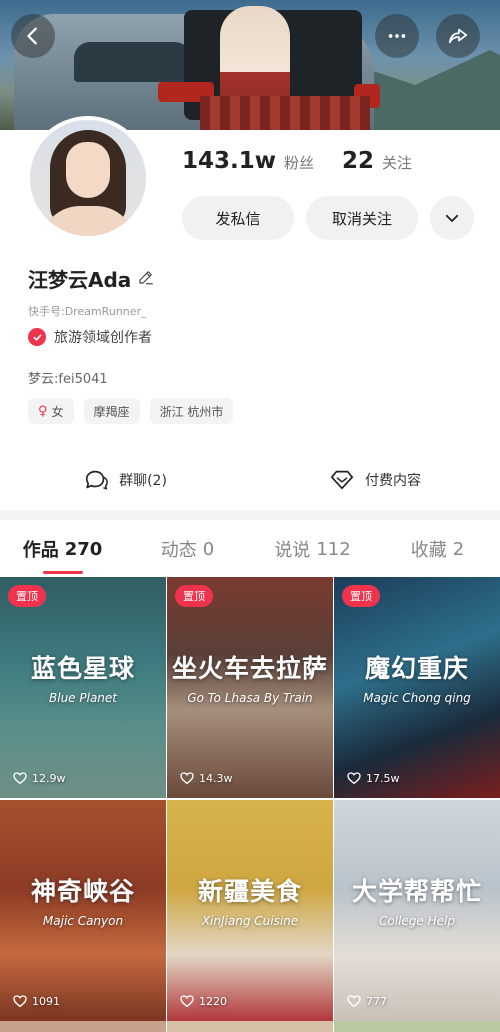  I want to click on banner-blanket, so click(285, 113).